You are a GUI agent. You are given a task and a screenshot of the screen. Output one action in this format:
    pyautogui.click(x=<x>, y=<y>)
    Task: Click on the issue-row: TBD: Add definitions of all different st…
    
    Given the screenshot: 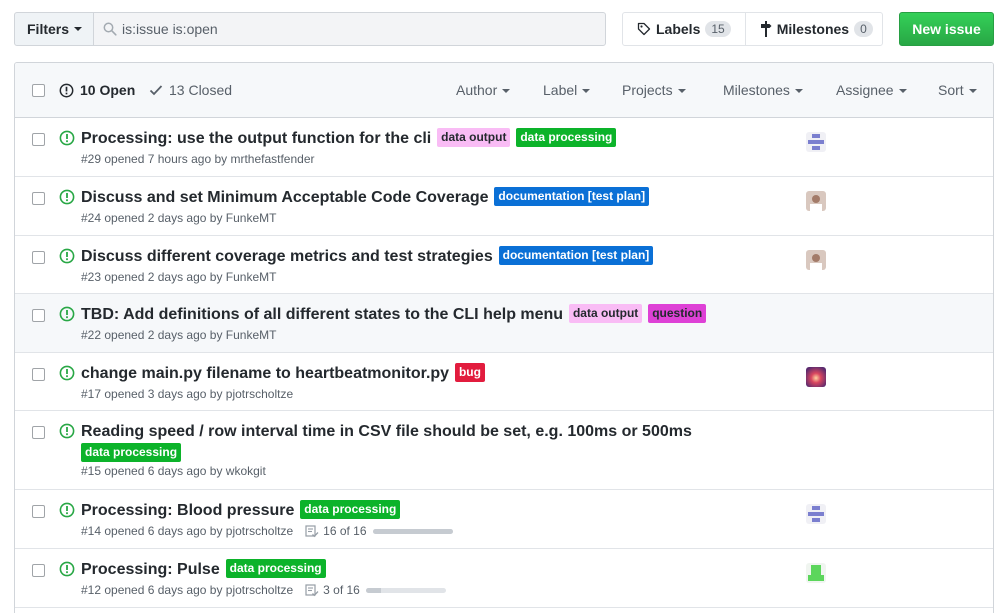 What is the action you would take?
    pyautogui.click(x=504, y=323)
    